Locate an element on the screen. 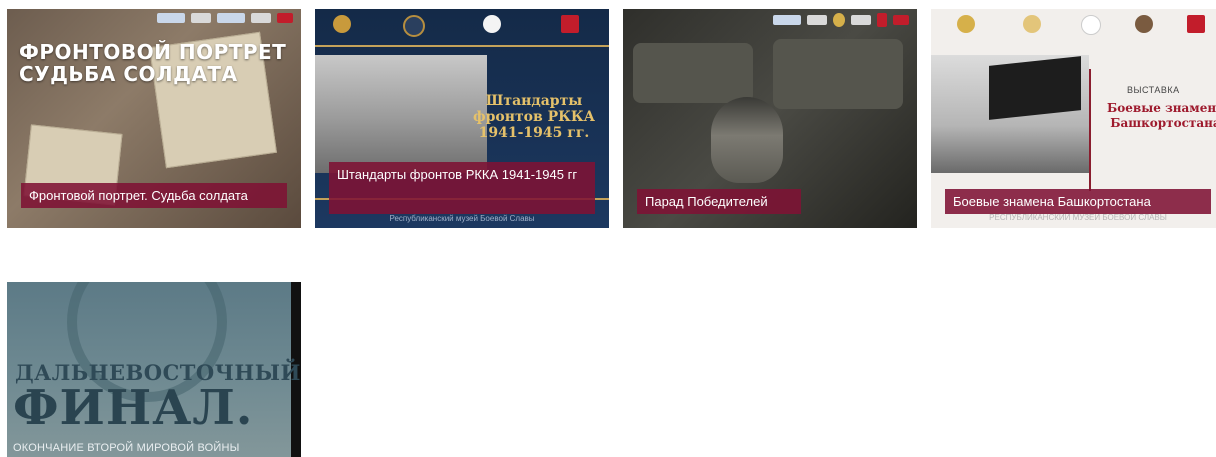 The height and width of the screenshot is (457, 1216). soldier-photo is located at coordinates (747, 140).